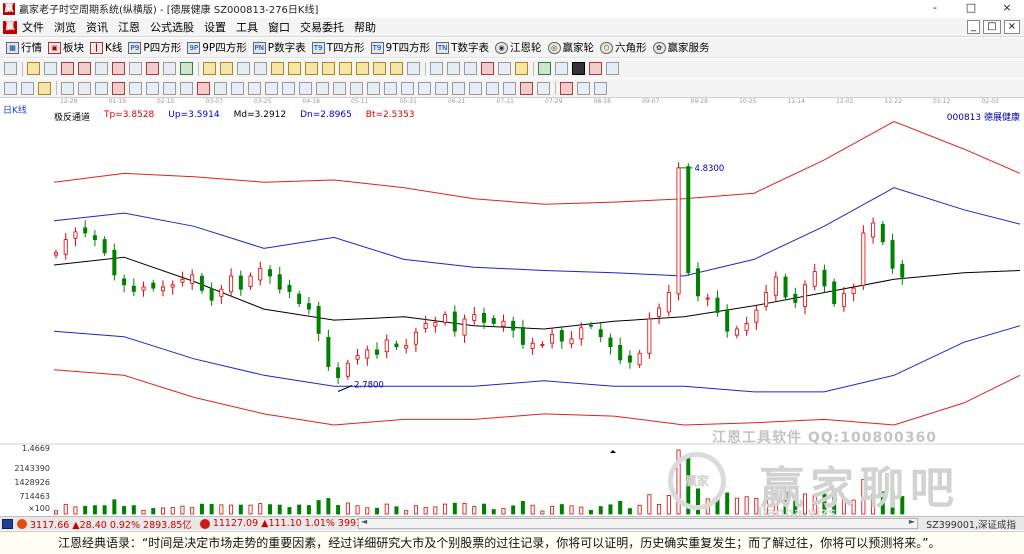  What do you see at coordinates (84, 68) in the screenshot?
I see `bars-tool-icon` at bounding box center [84, 68].